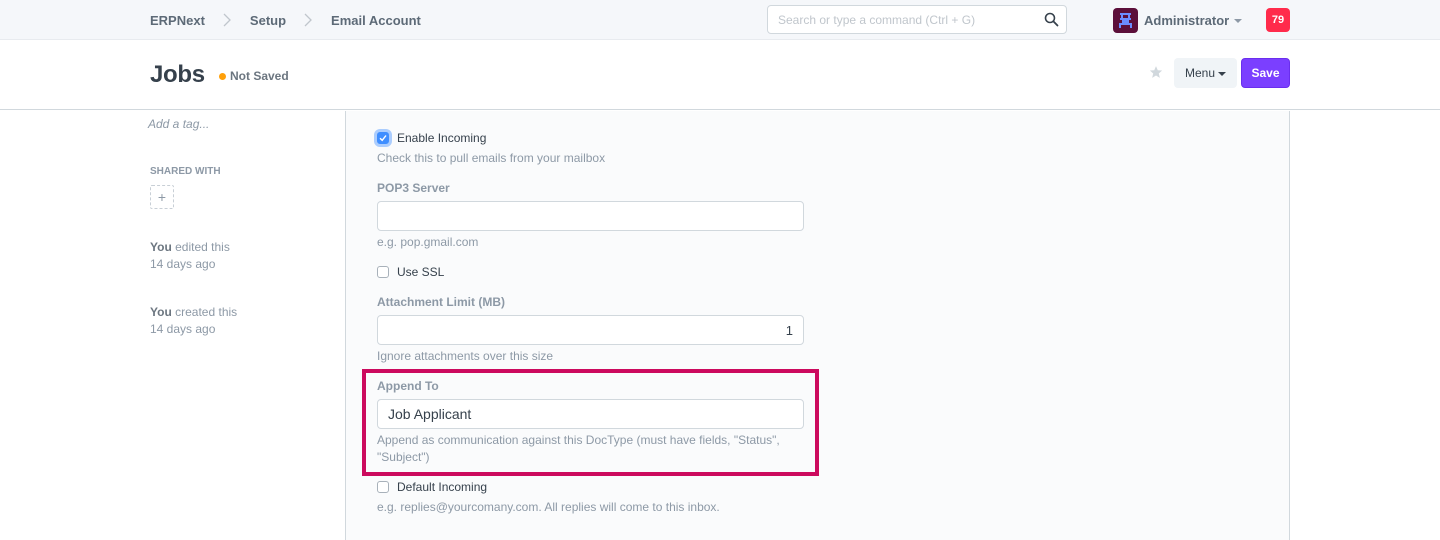 The image size is (1440, 540). I want to click on status-indicator: Not Saved, so click(254, 76).